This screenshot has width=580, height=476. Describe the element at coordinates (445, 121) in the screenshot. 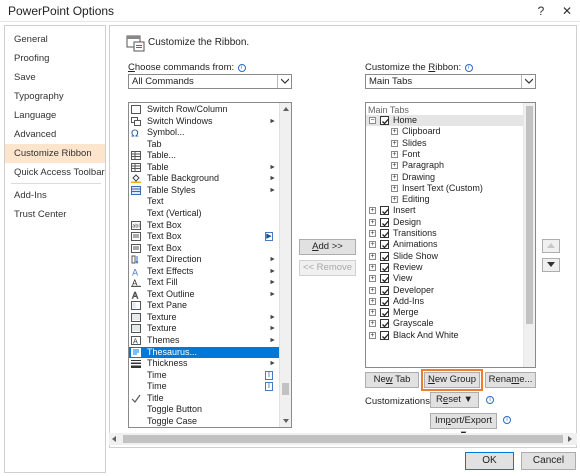

I see `tree-item-home: − Home` at that location.